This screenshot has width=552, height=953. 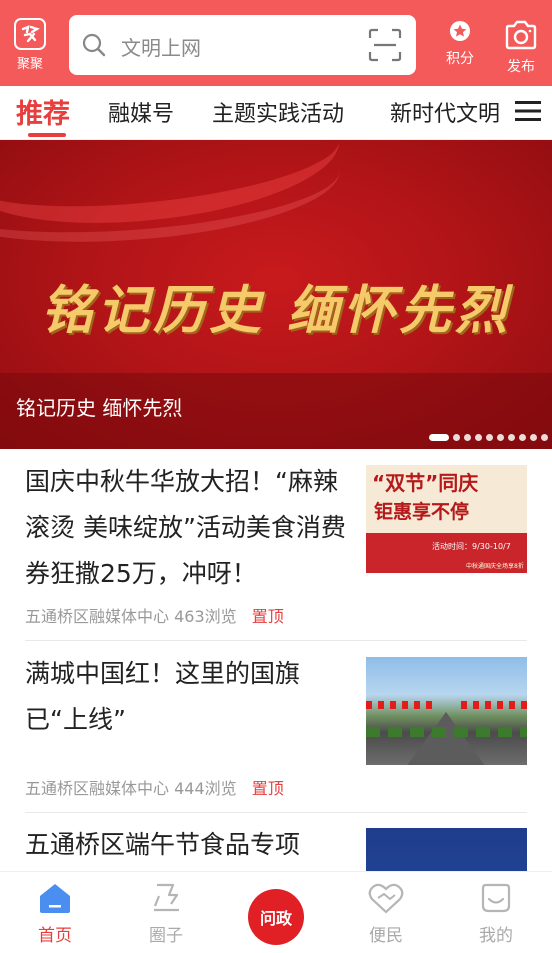 I want to click on news-thumbnail: “双节”同庆 钜惠享不停 活动时间：9/30-10/7 中秋通国庆全场享8折, so click(x=446, y=519).